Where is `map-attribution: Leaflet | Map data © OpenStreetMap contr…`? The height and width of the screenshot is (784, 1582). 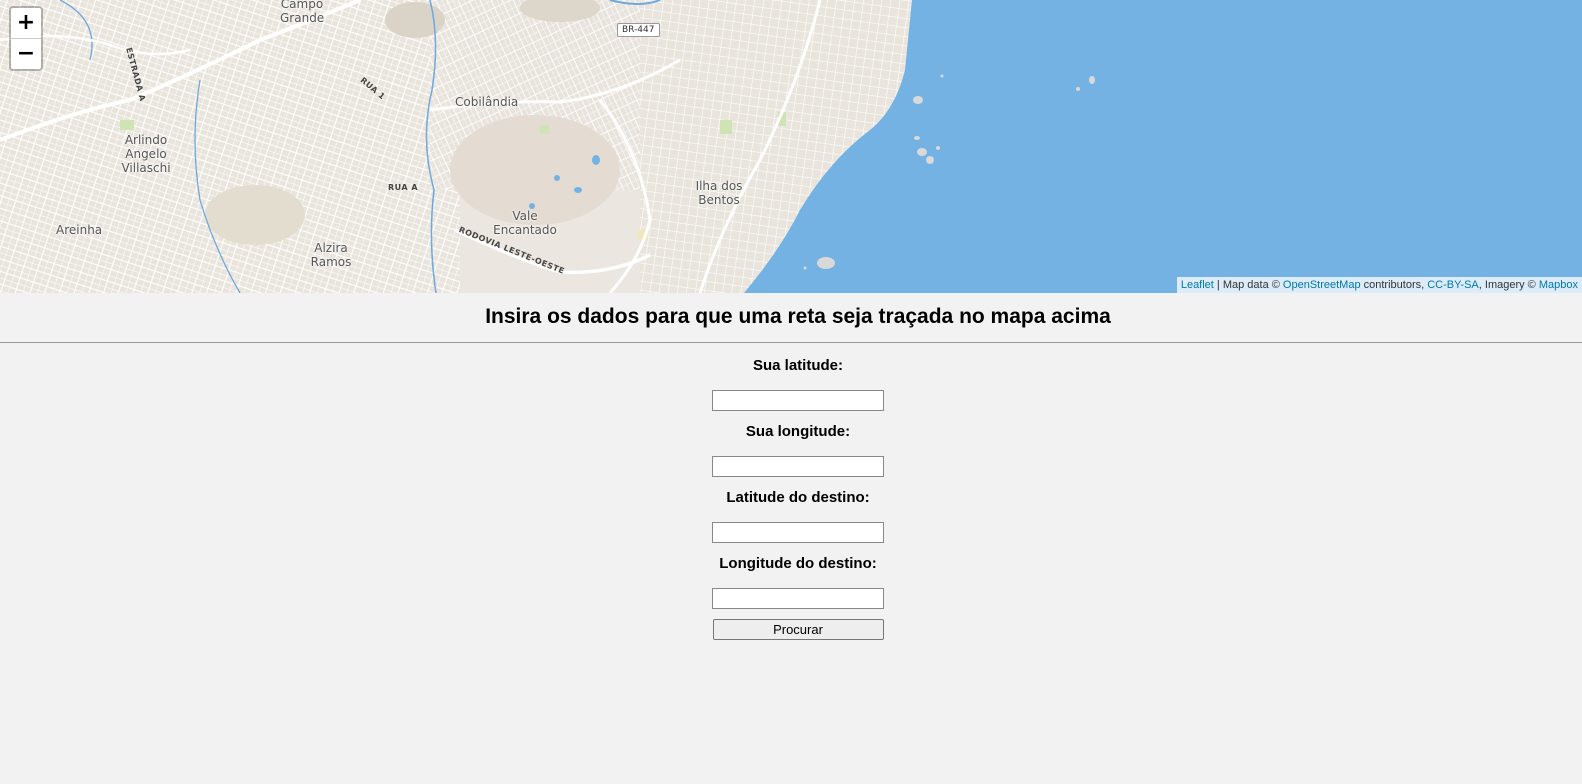 map-attribution: Leaflet | Map data © OpenStreetMap contr… is located at coordinates (1379, 285).